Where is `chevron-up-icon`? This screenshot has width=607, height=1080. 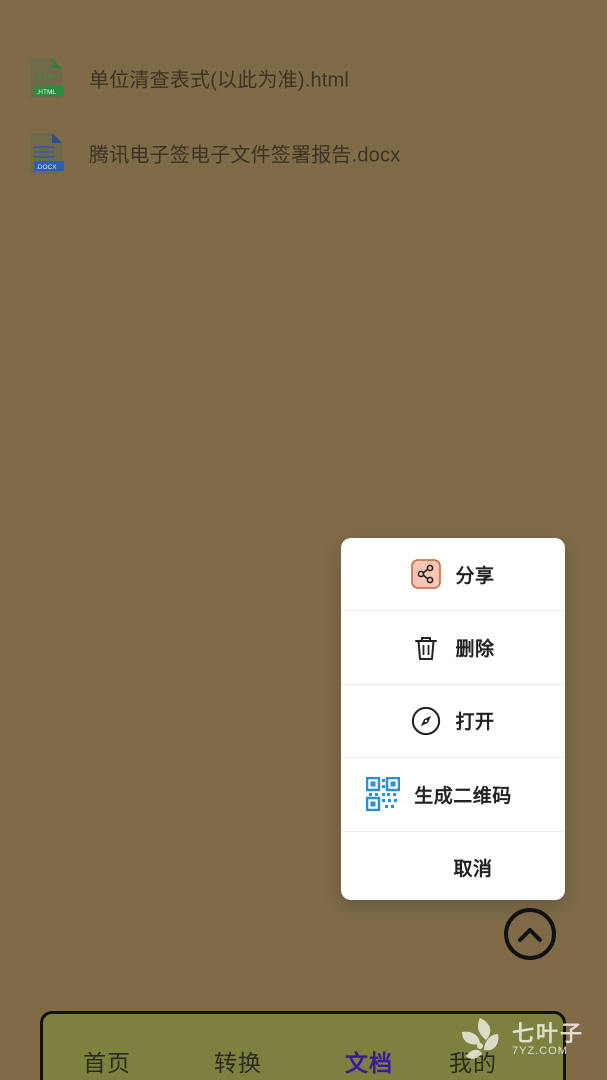 chevron-up-icon is located at coordinates (530, 935).